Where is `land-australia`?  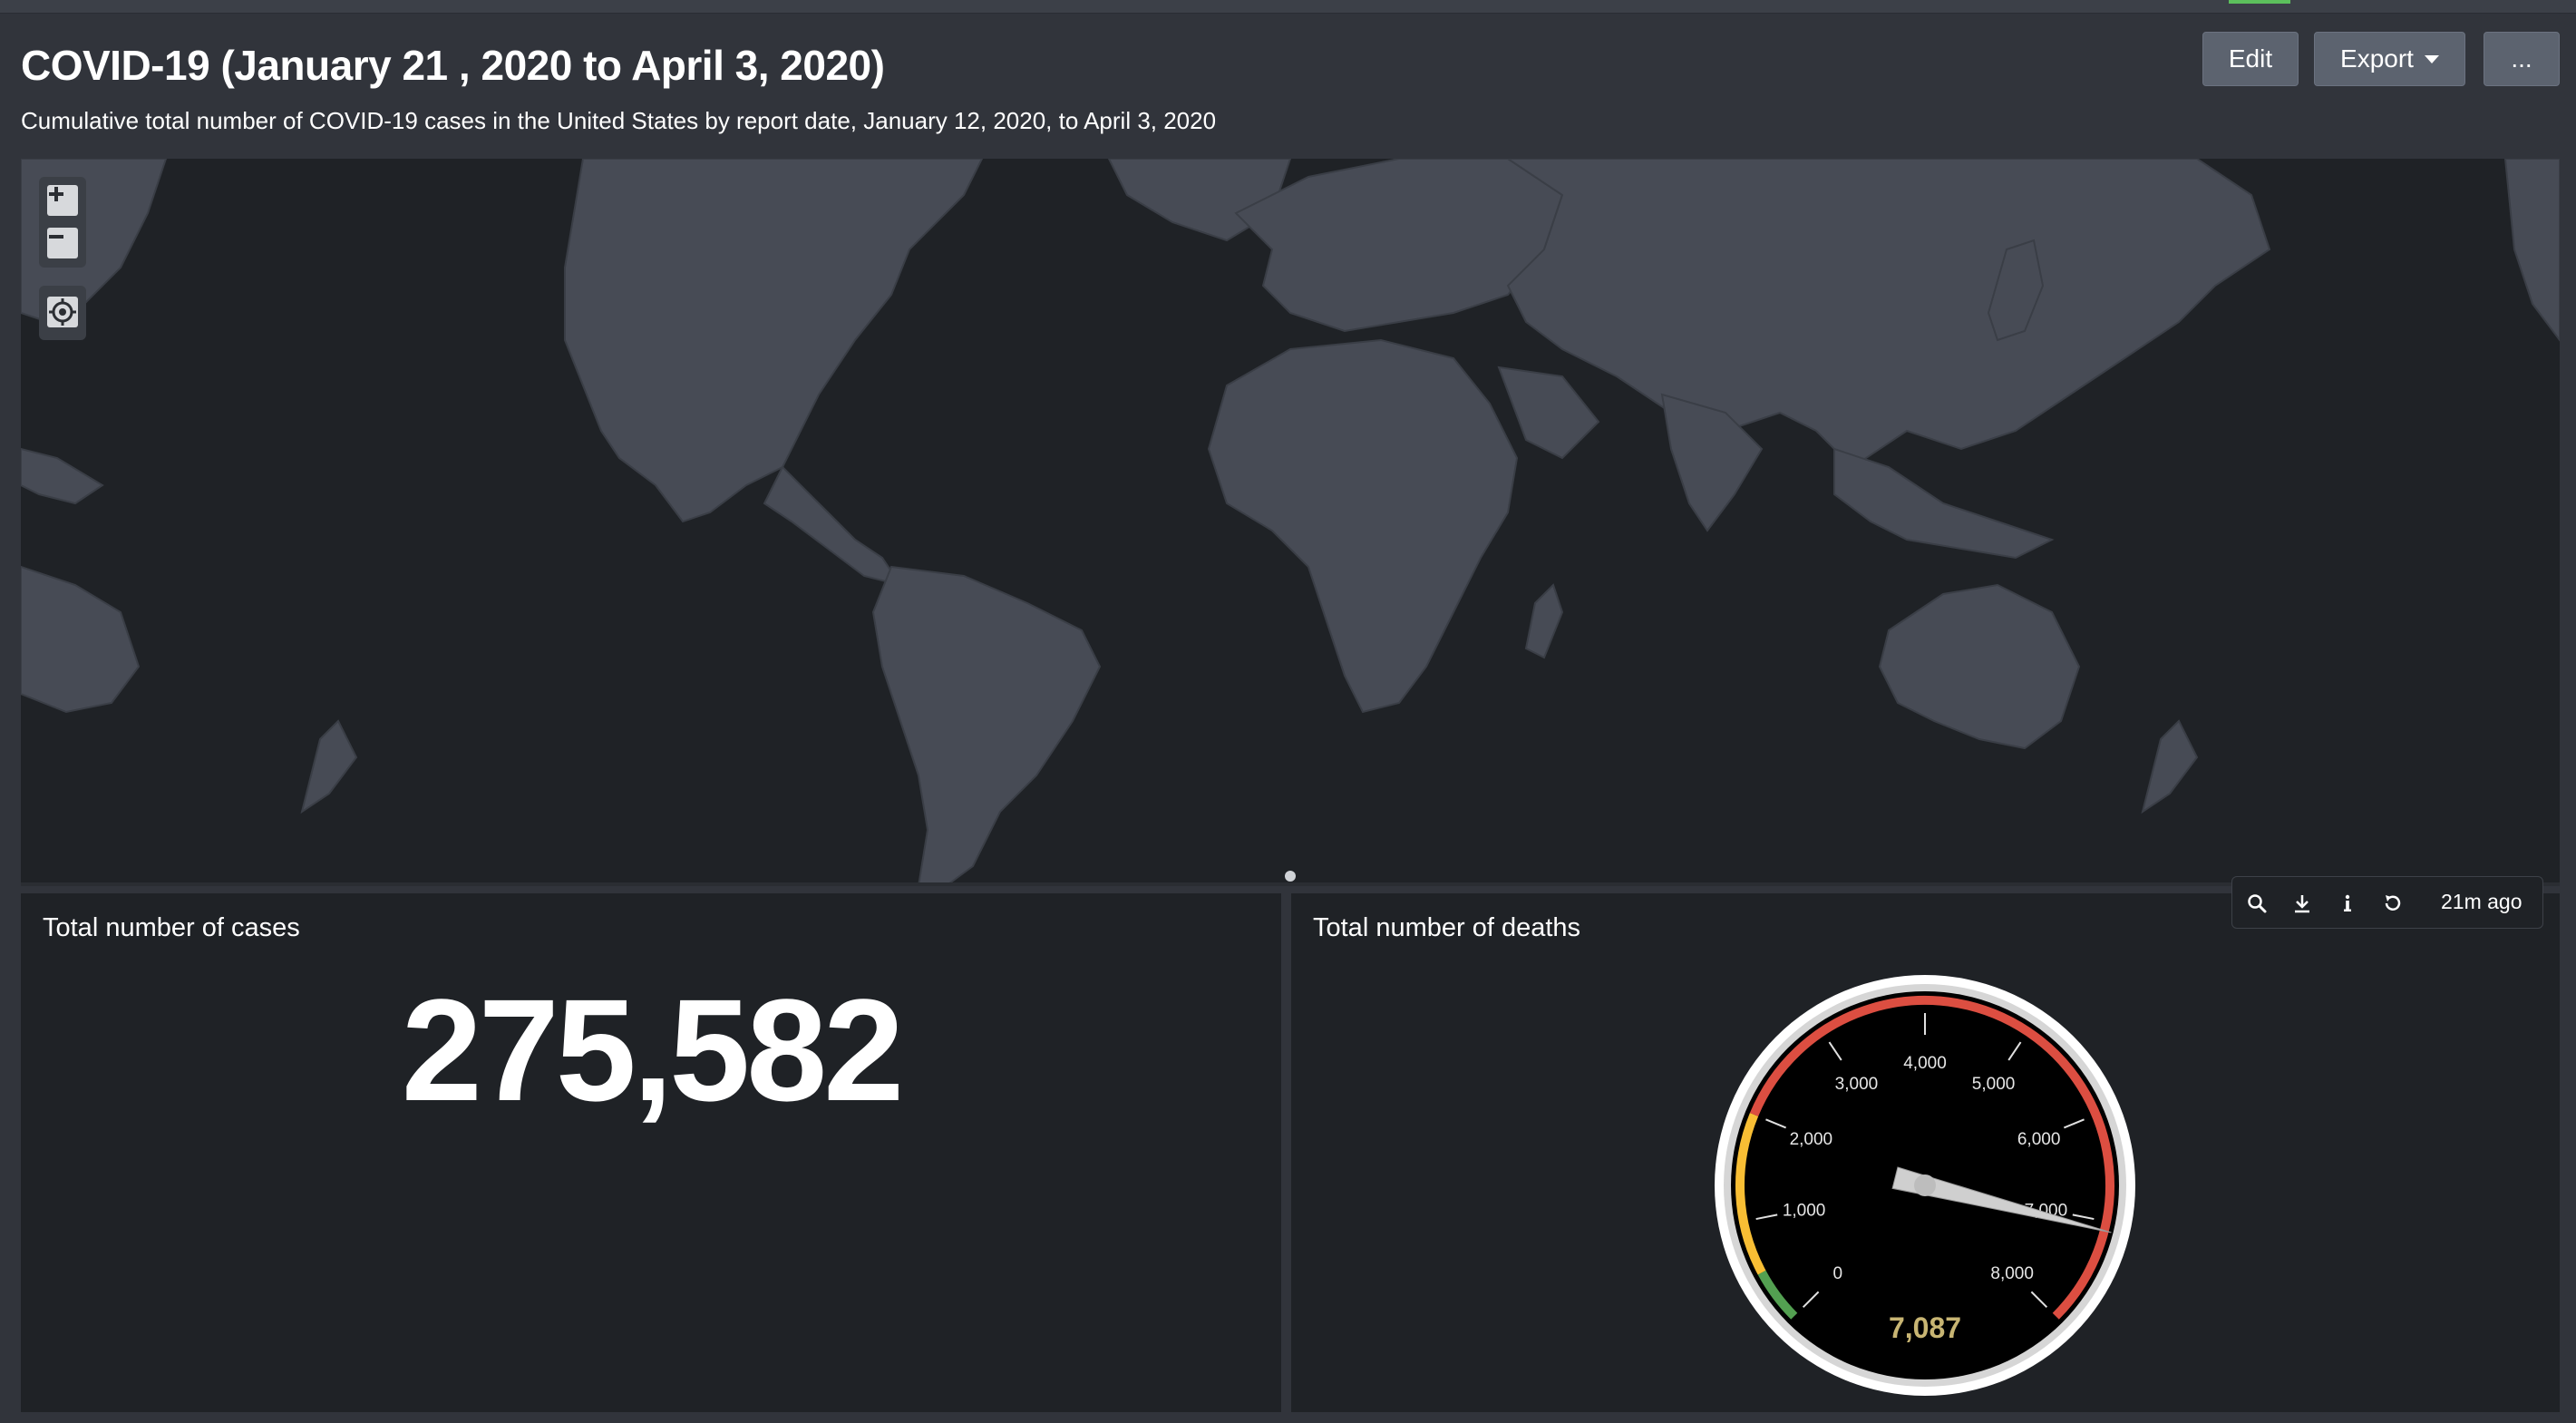 land-australia is located at coordinates (1979, 667).